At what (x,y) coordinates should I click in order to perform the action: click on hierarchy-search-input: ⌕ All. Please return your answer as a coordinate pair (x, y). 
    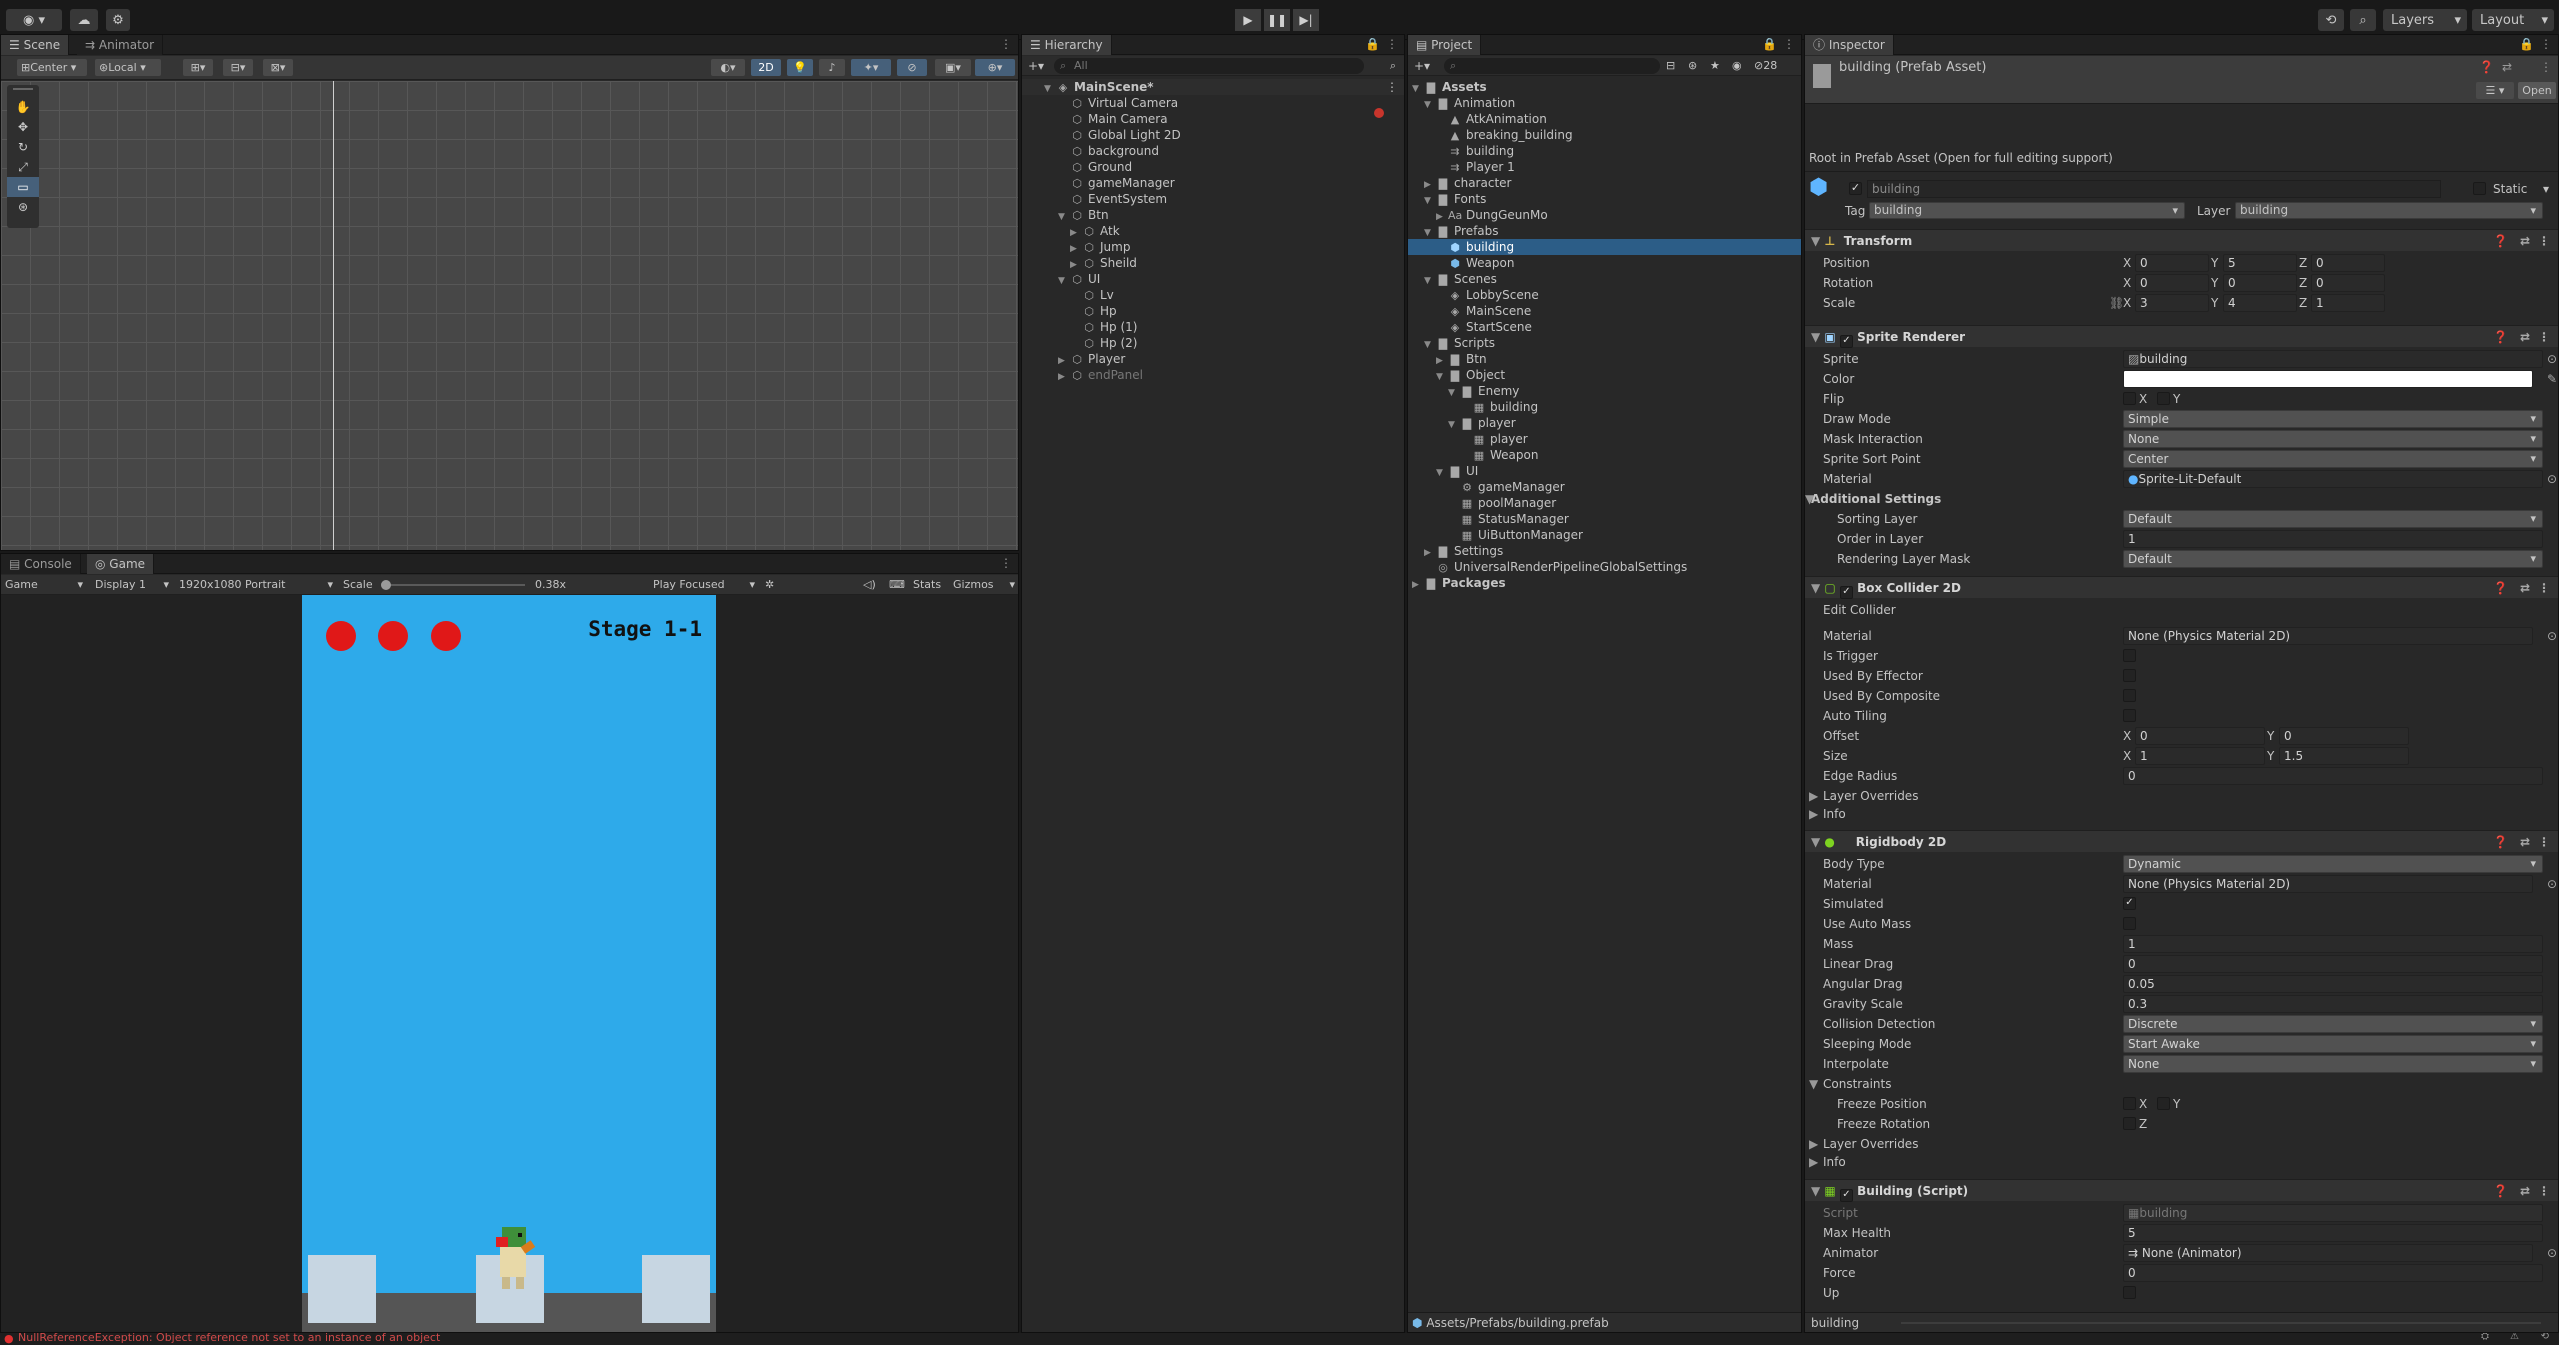
    Looking at the image, I should click on (1209, 66).